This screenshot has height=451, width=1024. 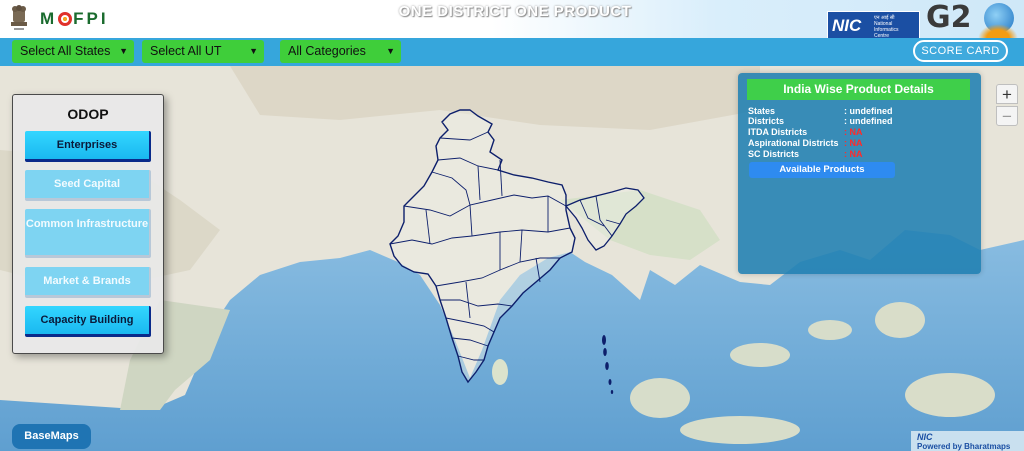 What do you see at coordinates (88, 233) in the screenshot?
I see `common-infrastructure-button: Common Infrastructure` at bounding box center [88, 233].